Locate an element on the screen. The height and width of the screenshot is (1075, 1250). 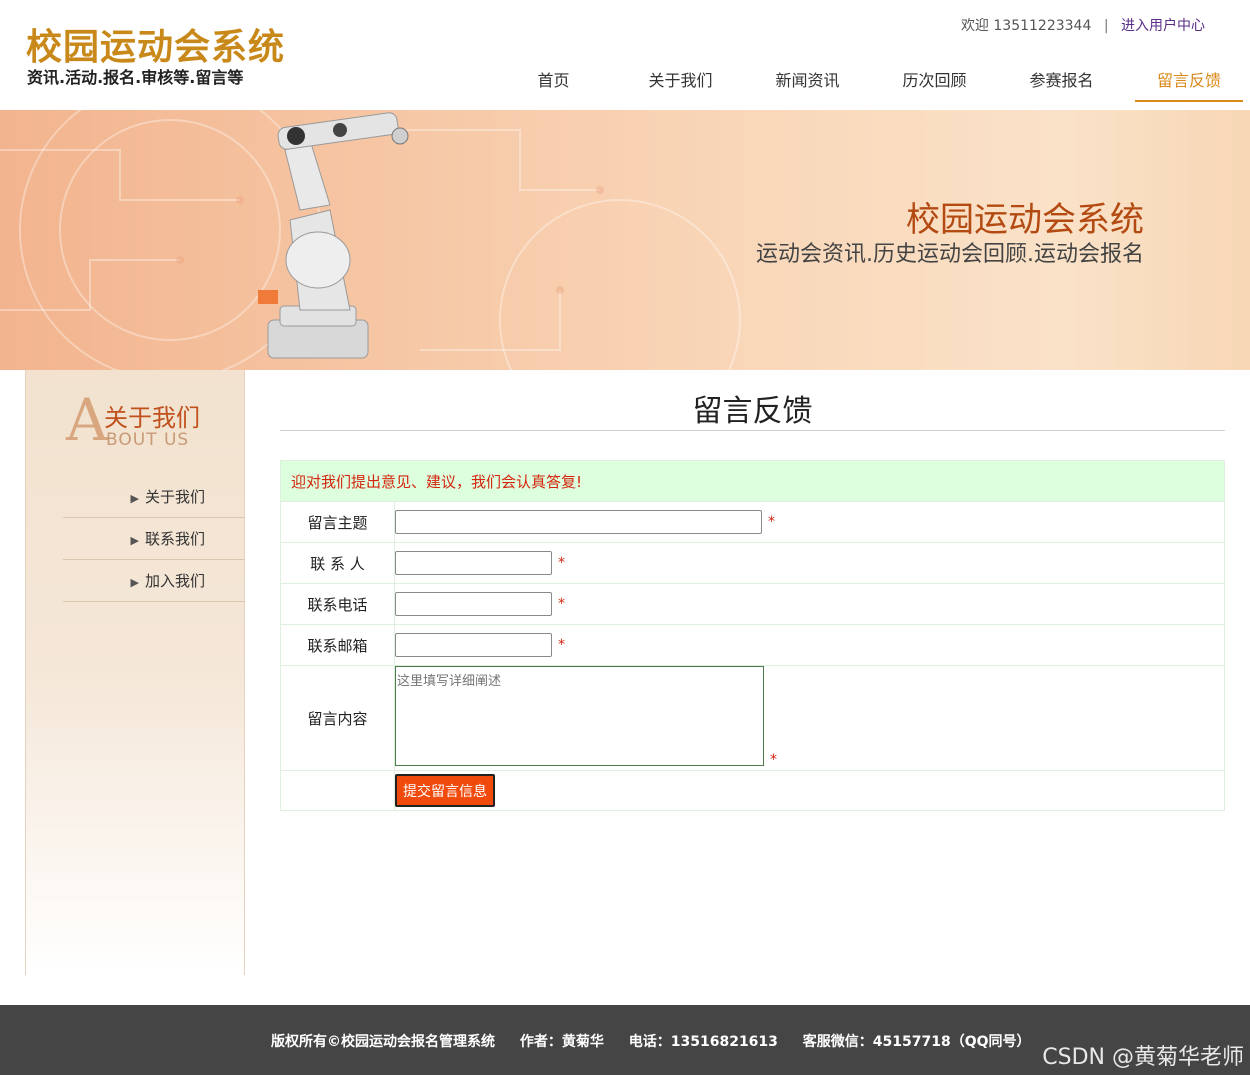
form-row-submit: 提交留言信息 is located at coordinates (752, 790).